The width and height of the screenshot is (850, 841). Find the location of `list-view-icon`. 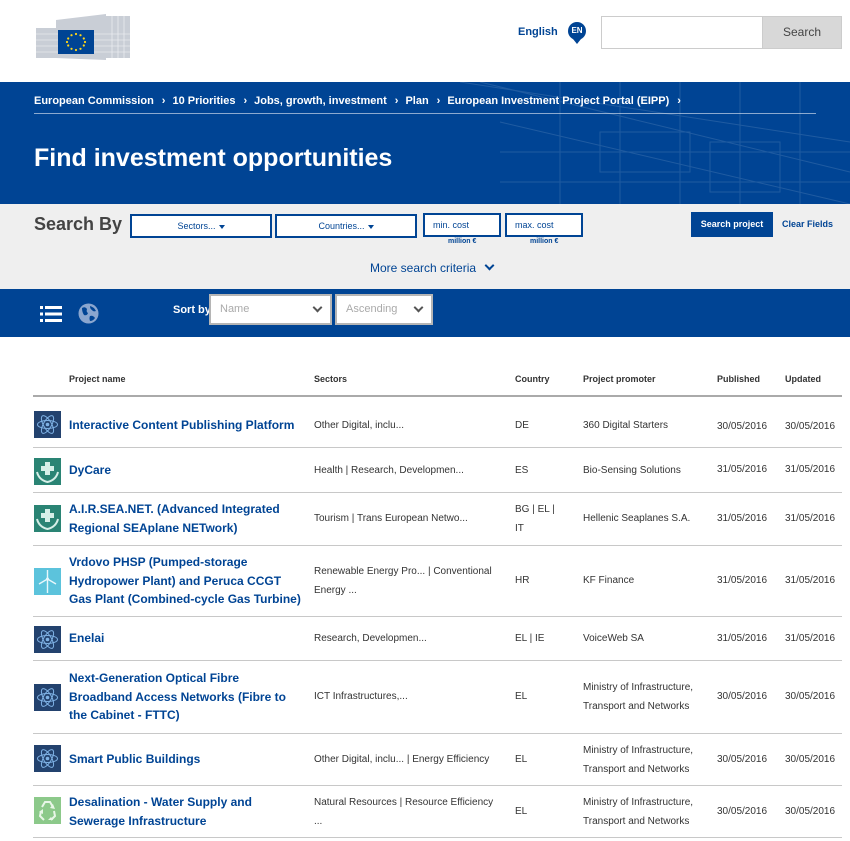

list-view-icon is located at coordinates (51, 314).